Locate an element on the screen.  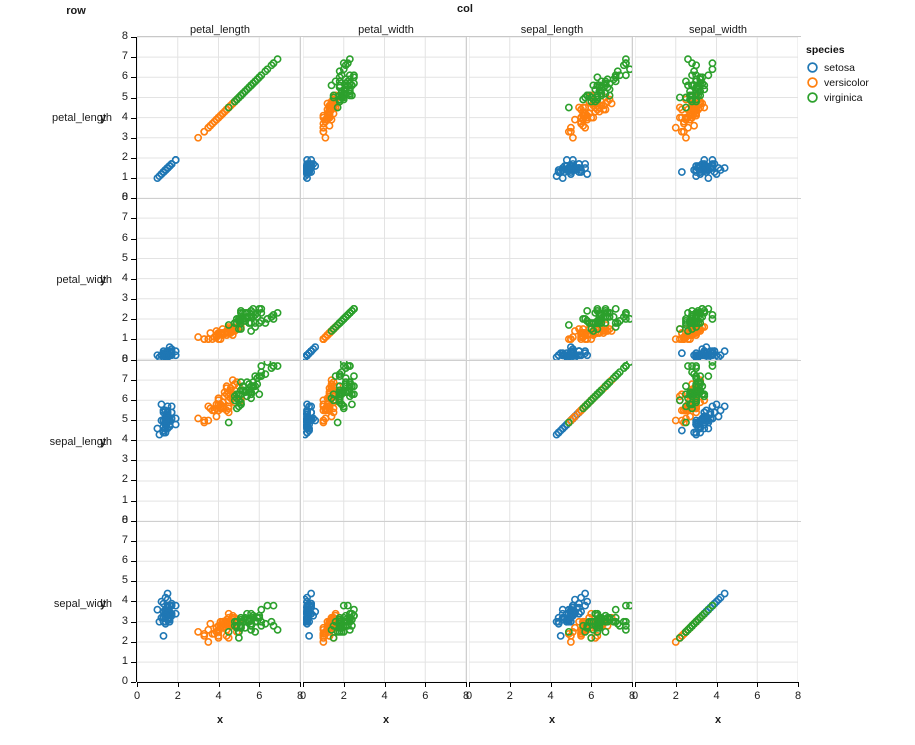
legend-item-versicolor: versicolor is located at coordinates (837, 82).